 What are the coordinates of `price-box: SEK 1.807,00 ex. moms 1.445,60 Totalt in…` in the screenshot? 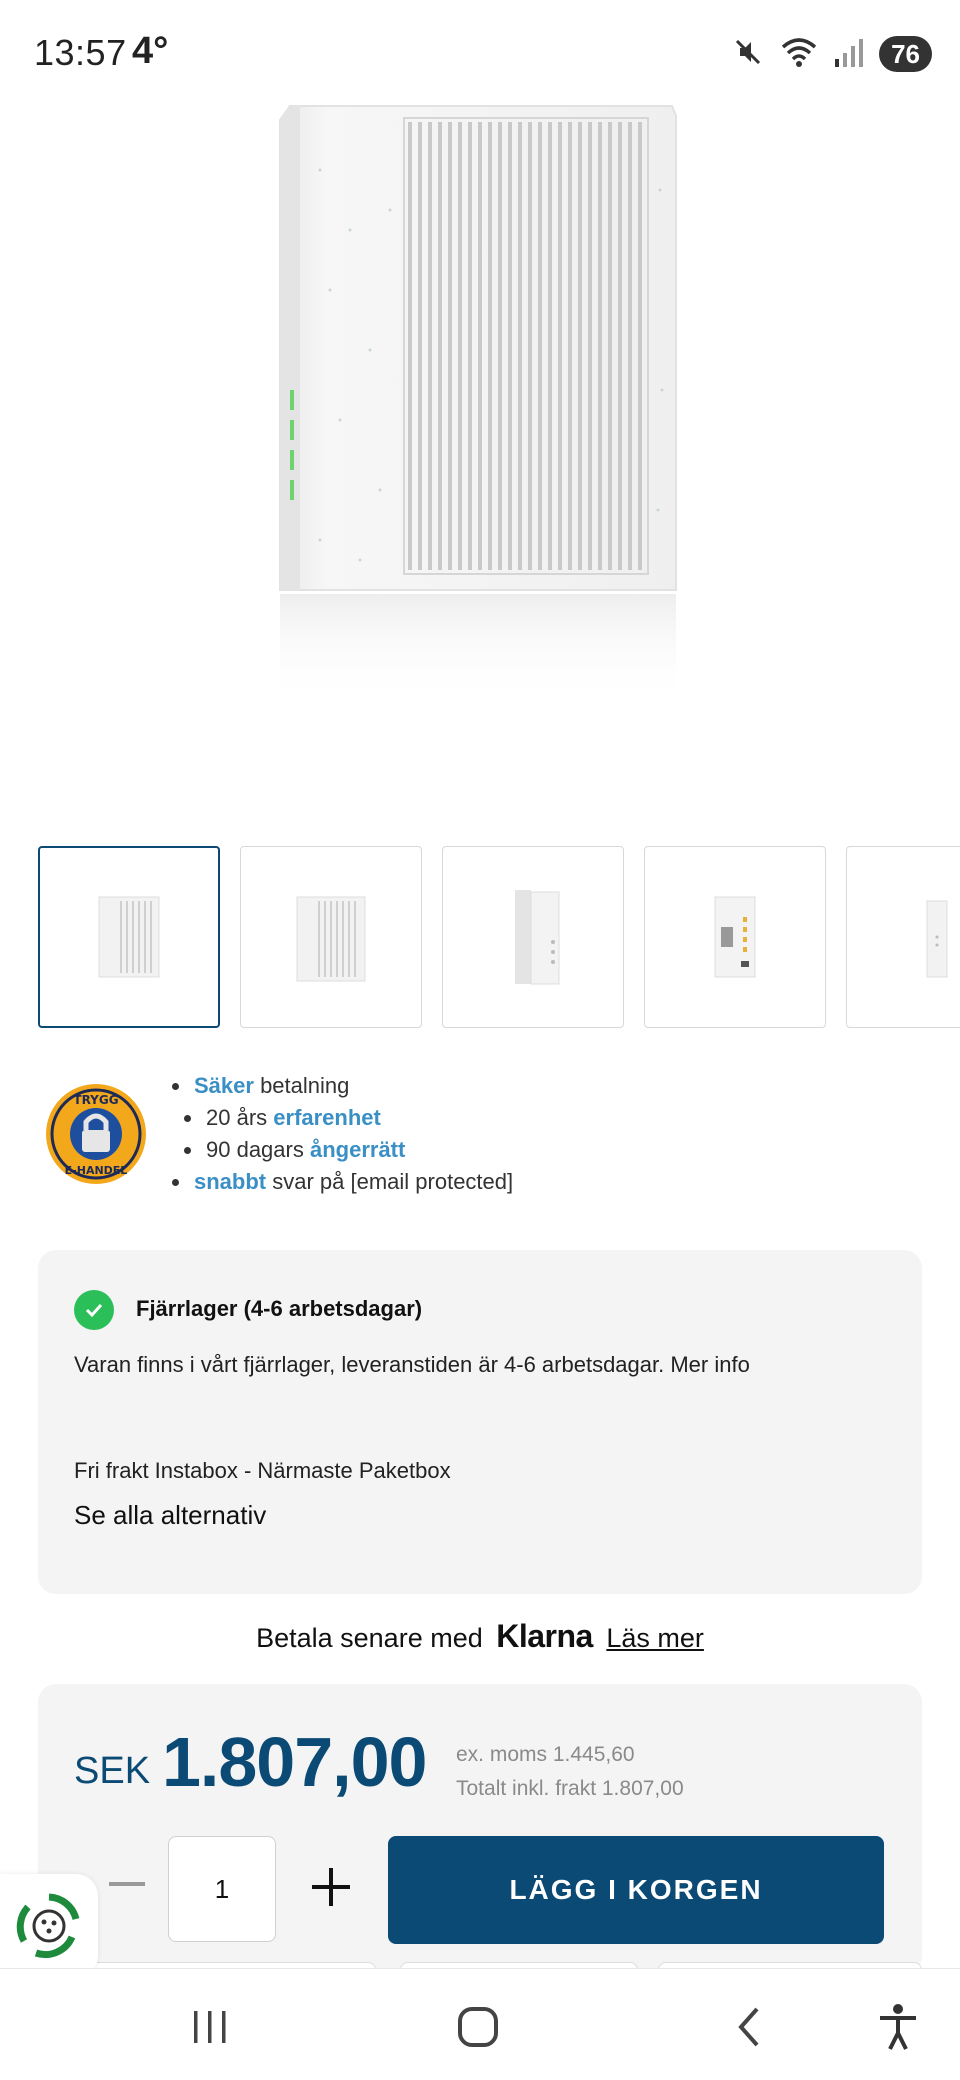 It's located at (480, 1829).